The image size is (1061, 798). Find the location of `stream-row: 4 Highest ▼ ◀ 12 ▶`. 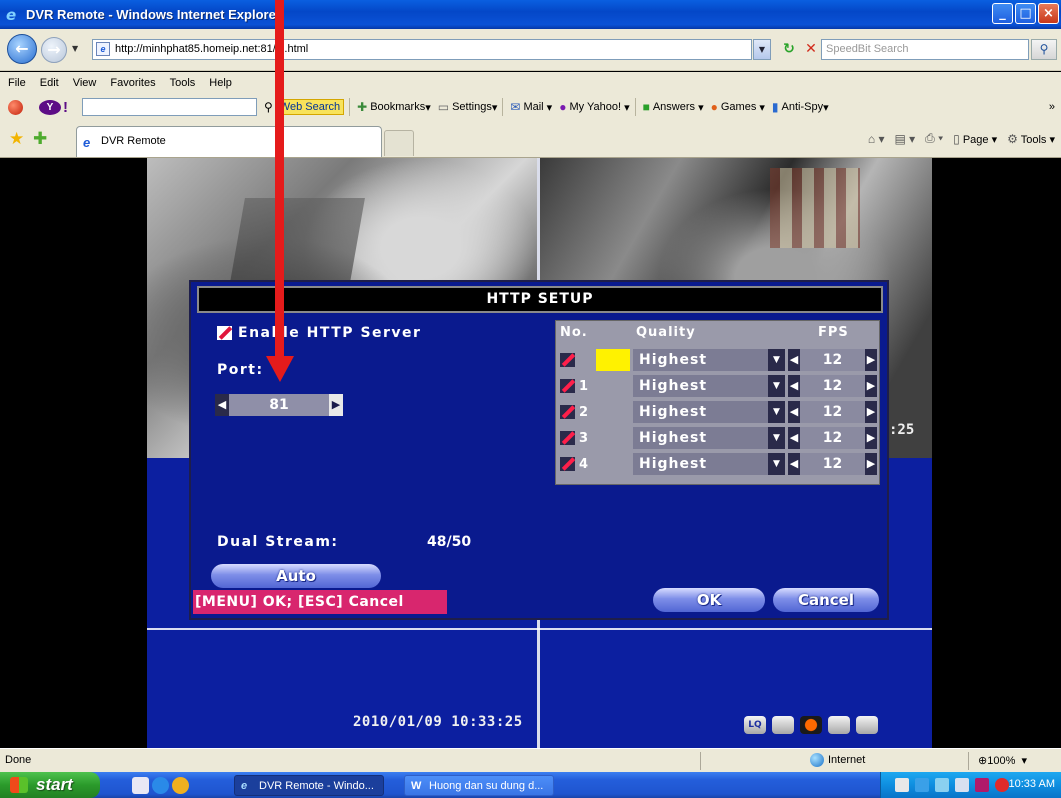

stream-row: 4 Highest ▼ ◀ 12 ▶ is located at coordinates (718, 464).